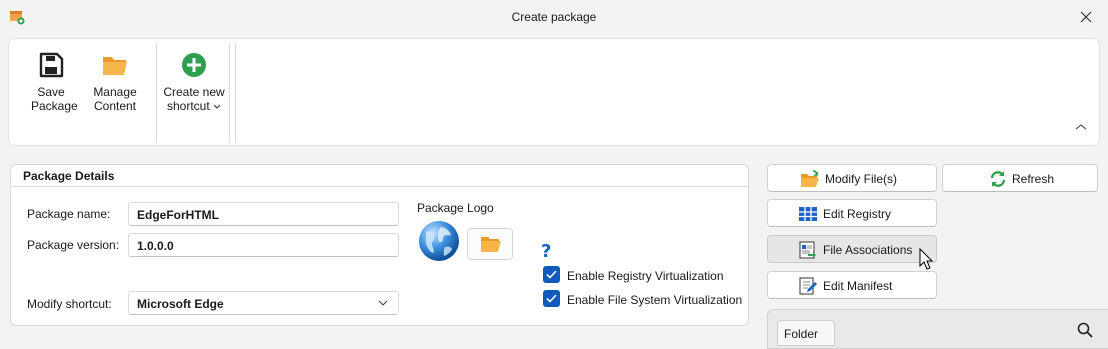 The height and width of the screenshot is (349, 1108). Describe the element at coordinates (645, 276) in the screenshot. I see `registry-virtualization-label: Enable Registry Virtualization` at that location.